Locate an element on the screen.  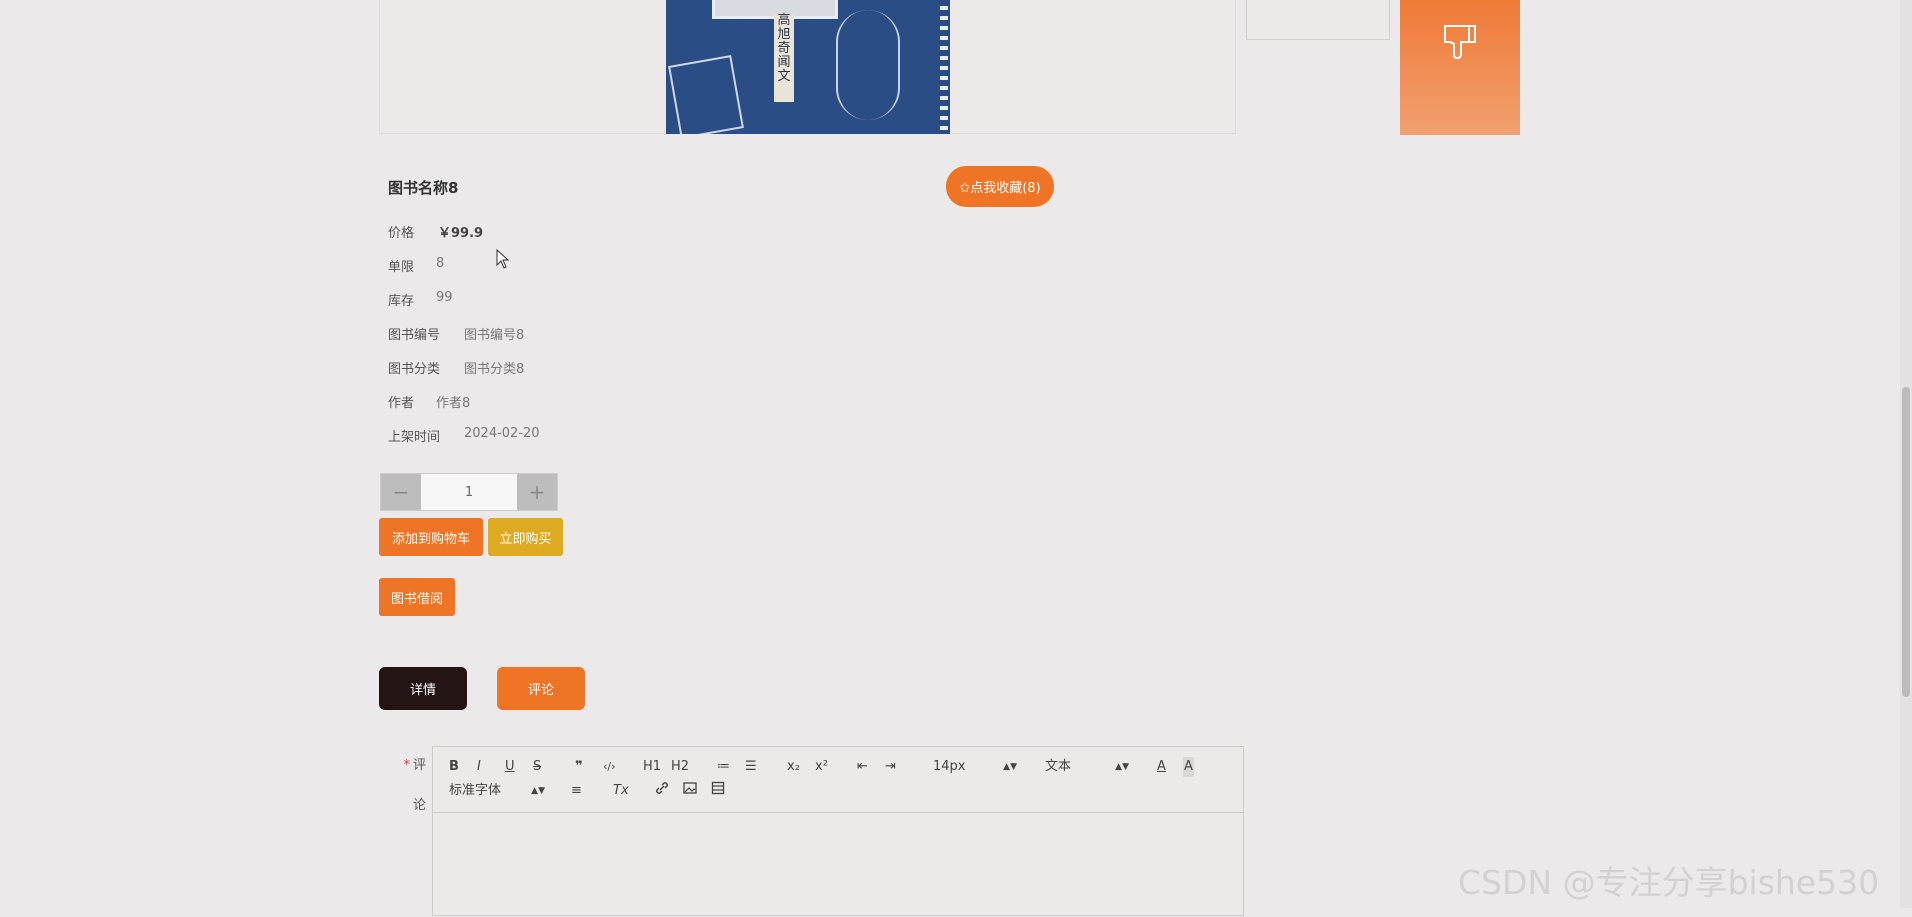
detail-value: 图书分类8 is located at coordinates (494, 369).